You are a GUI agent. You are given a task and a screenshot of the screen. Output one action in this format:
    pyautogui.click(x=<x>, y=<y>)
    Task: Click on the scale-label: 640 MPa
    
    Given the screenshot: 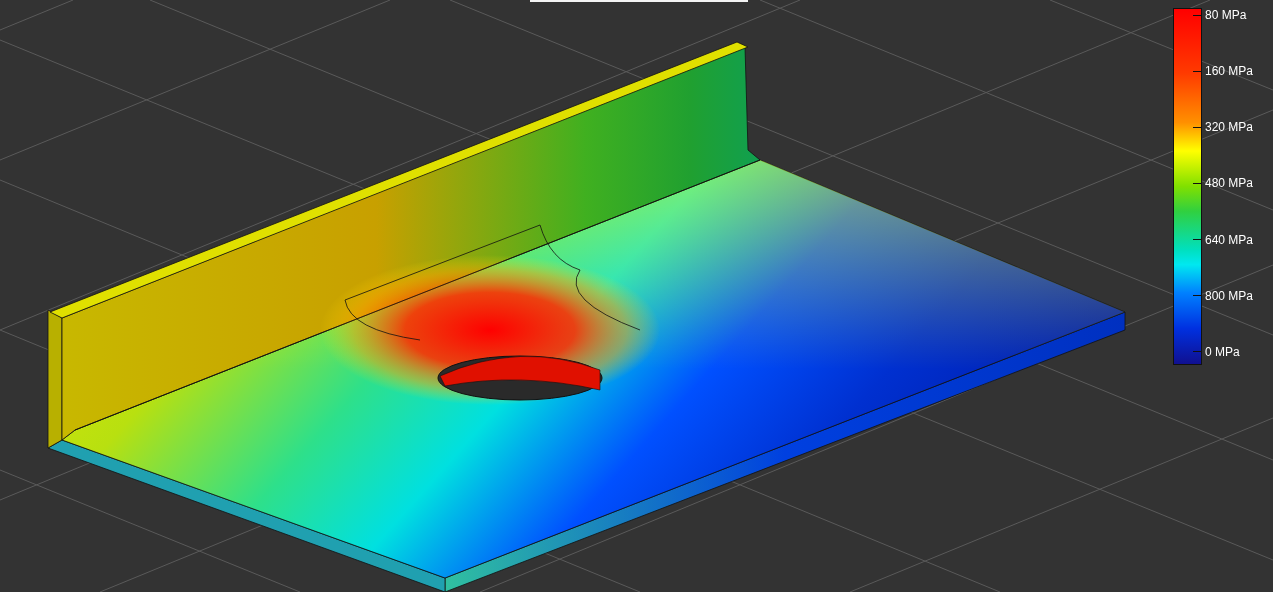 What is the action you would take?
    pyautogui.click(x=1229, y=239)
    